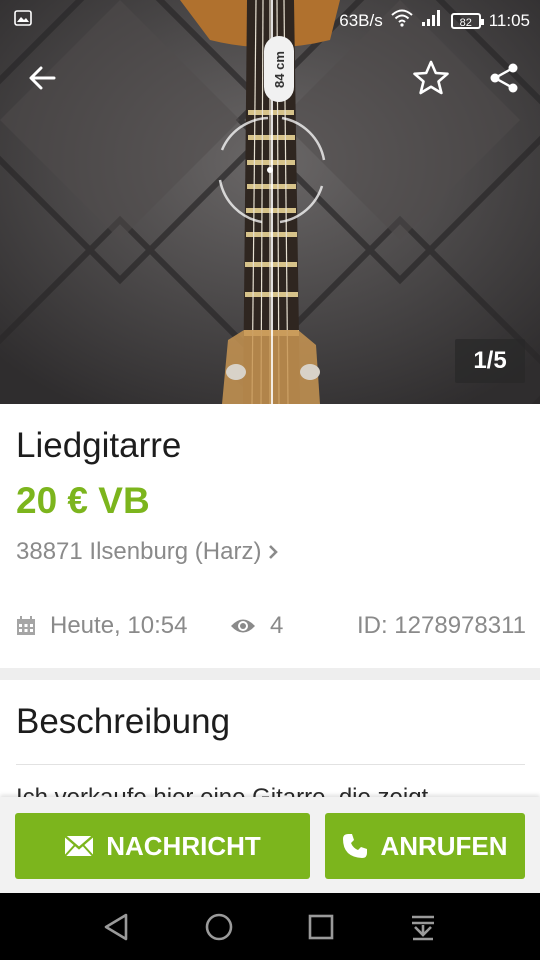  Describe the element at coordinates (123, 721) in the screenshot. I see `description-heading: Beschreibung` at that location.